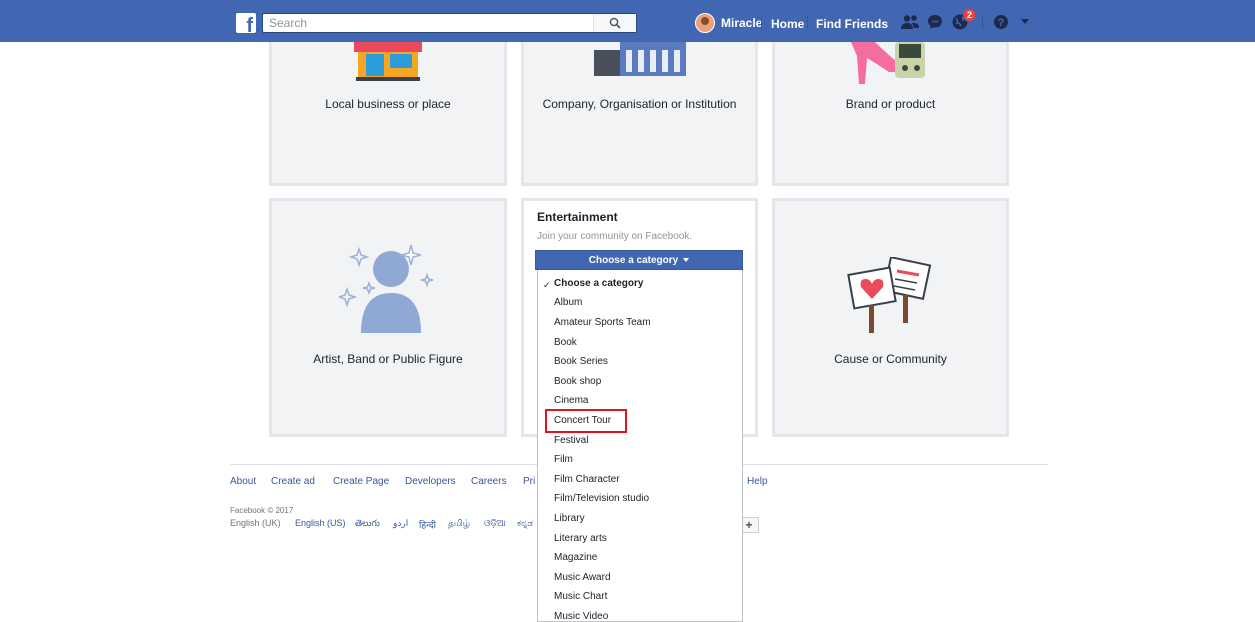 The height and width of the screenshot is (622, 1255). What do you see at coordinates (547, 285) in the screenshot?
I see `checkmark-icon: ✓` at bounding box center [547, 285].